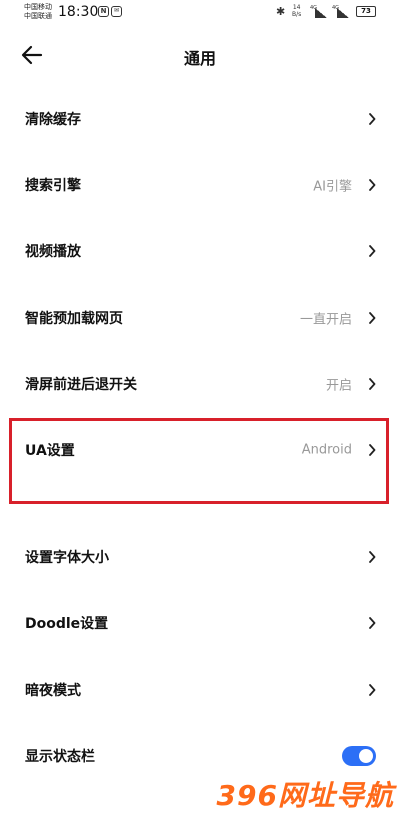  Describe the element at coordinates (103, 11) in the screenshot. I see `notification-n-icon: N` at that location.